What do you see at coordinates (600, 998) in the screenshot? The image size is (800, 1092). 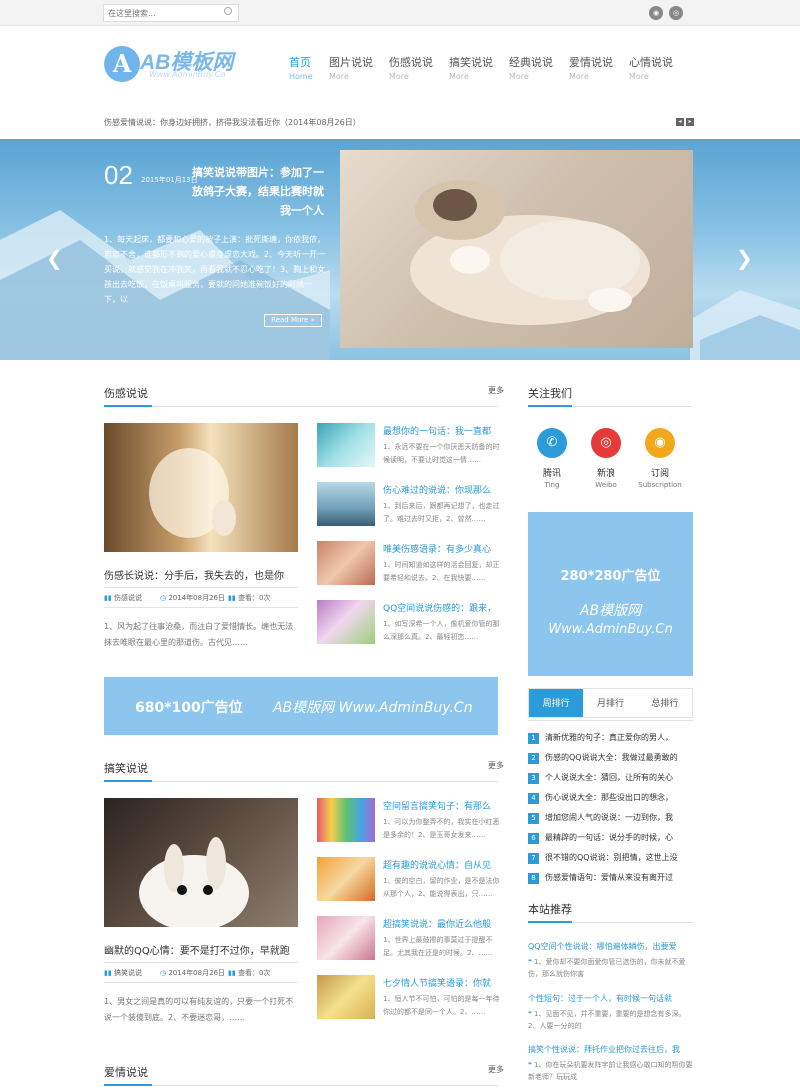 I see `recommend-item-title-2: 个性短句：过于一个人，有时候一句话就` at bounding box center [600, 998].